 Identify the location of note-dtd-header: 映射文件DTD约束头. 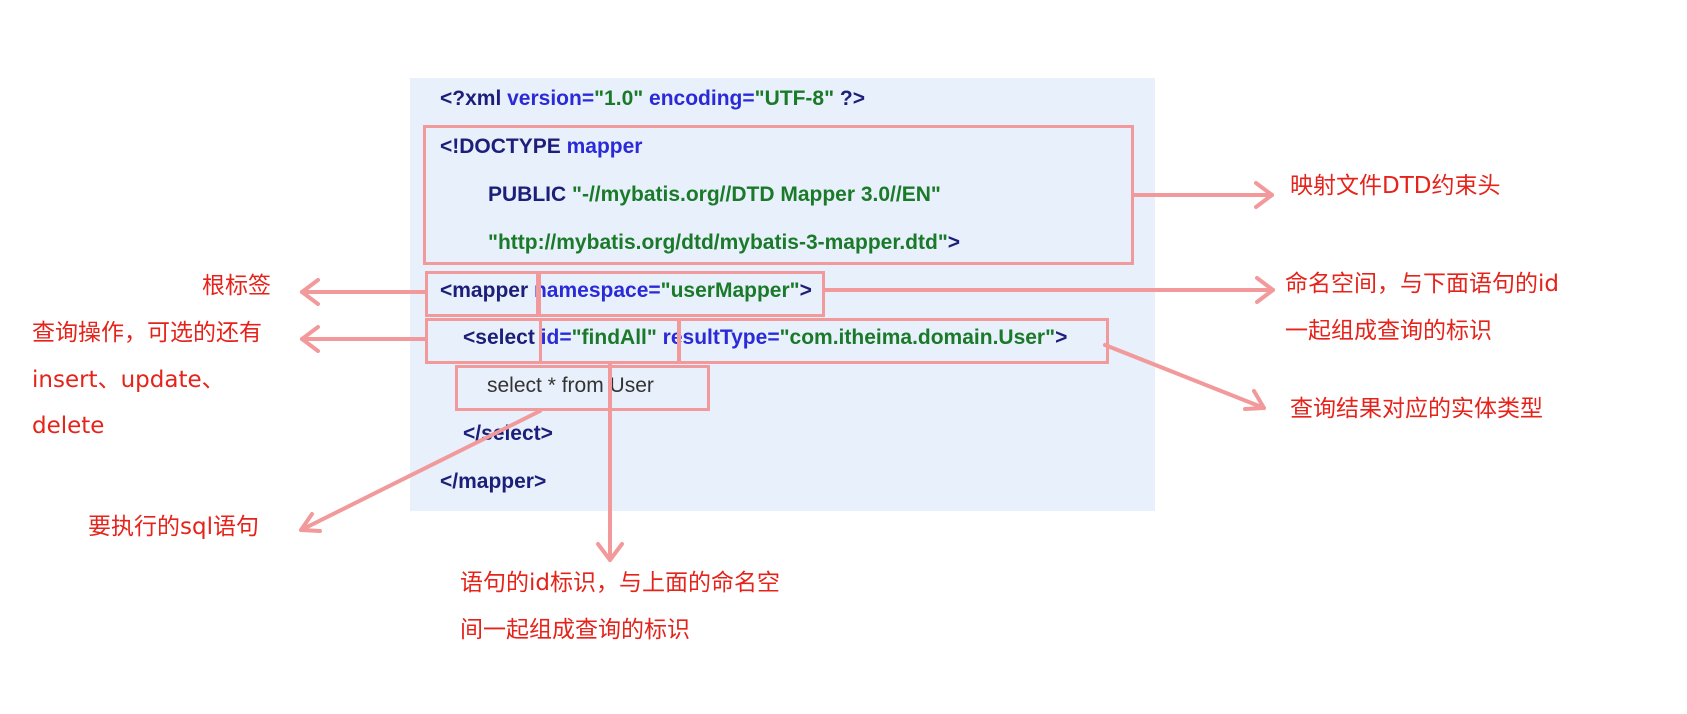
(1395, 186).